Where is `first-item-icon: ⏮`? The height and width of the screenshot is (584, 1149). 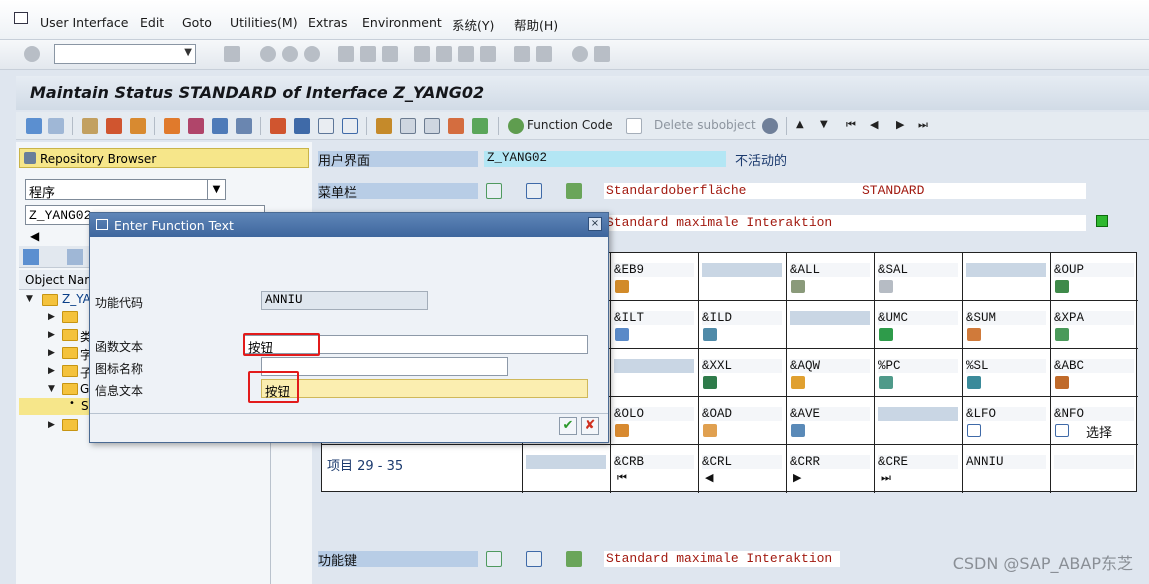 first-item-icon: ⏮ is located at coordinates (851, 125).